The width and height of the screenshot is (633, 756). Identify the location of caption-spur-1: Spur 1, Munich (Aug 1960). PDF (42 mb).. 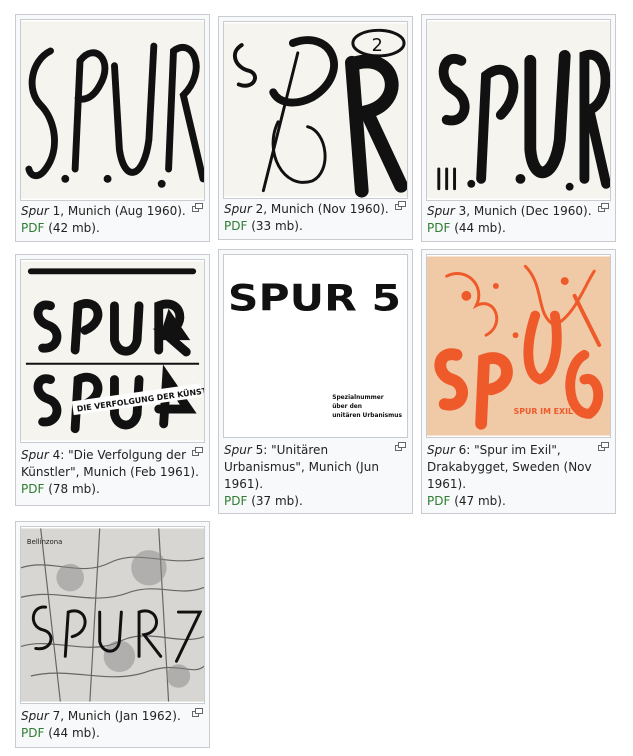
(112, 220).